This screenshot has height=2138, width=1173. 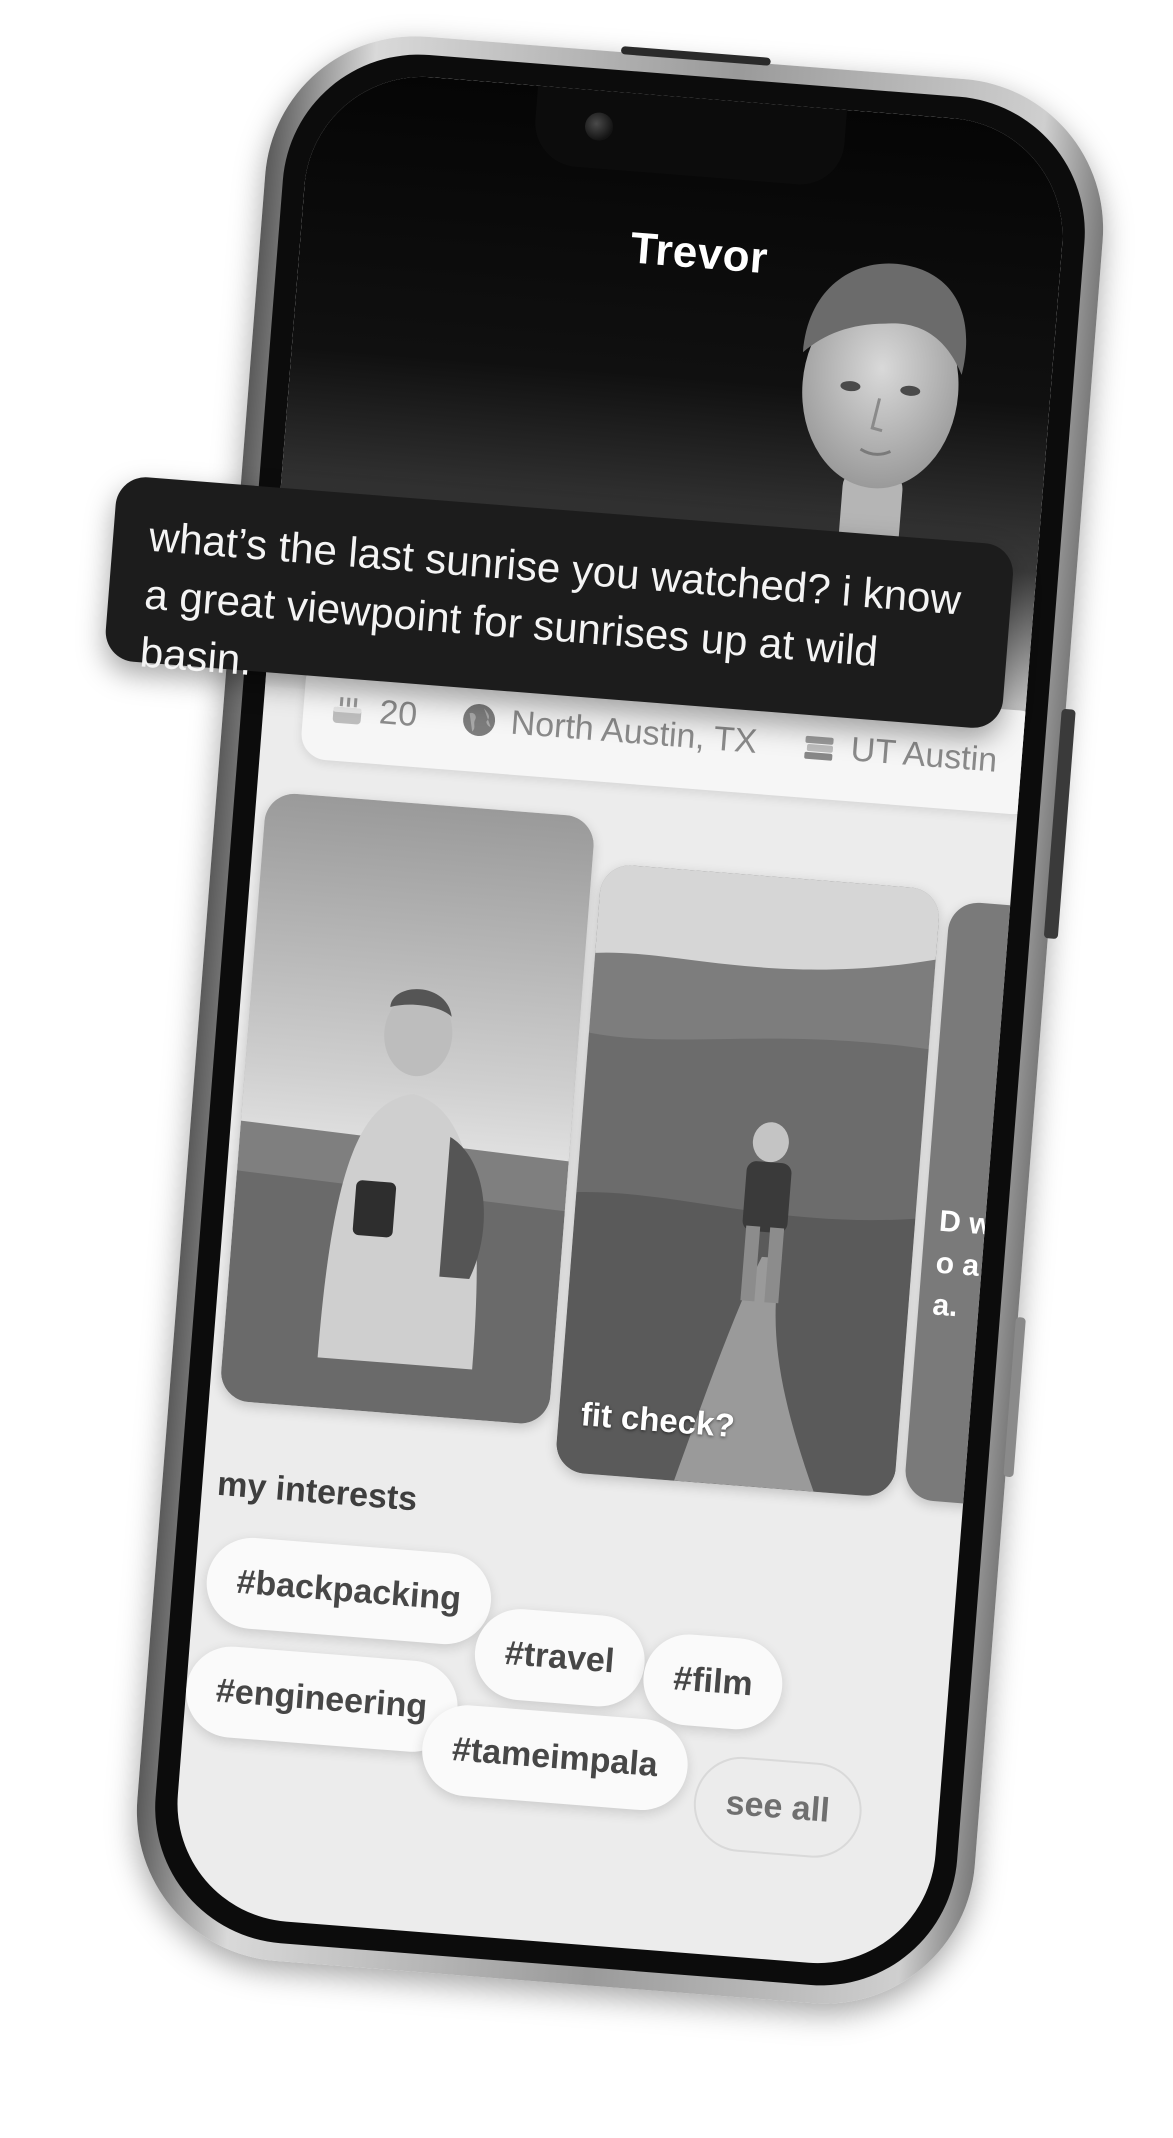 I want to click on books-icon, so click(x=819, y=748).